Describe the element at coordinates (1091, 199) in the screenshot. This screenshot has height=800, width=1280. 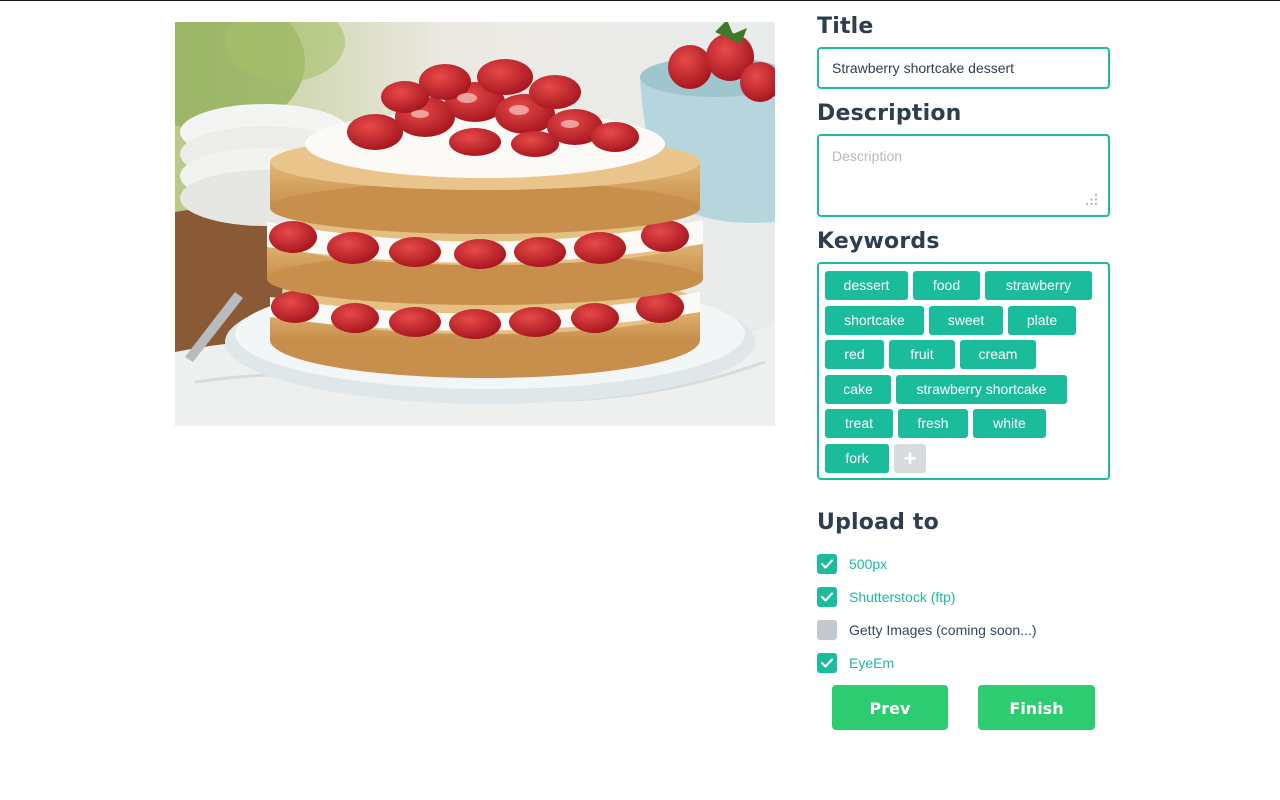
I see `resize-grip-icon` at that location.